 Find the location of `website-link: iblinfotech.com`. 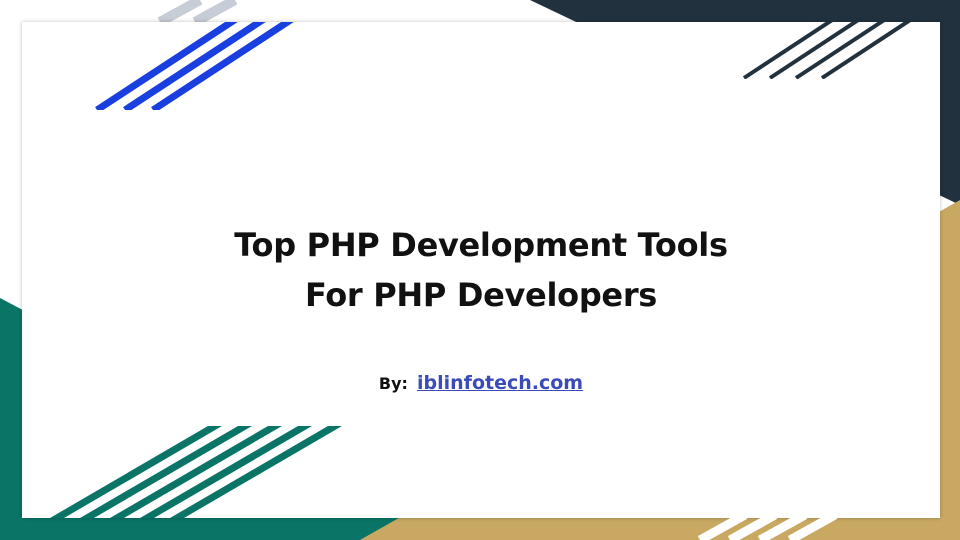

website-link: iblinfotech.com is located at coordinates (500, 383).